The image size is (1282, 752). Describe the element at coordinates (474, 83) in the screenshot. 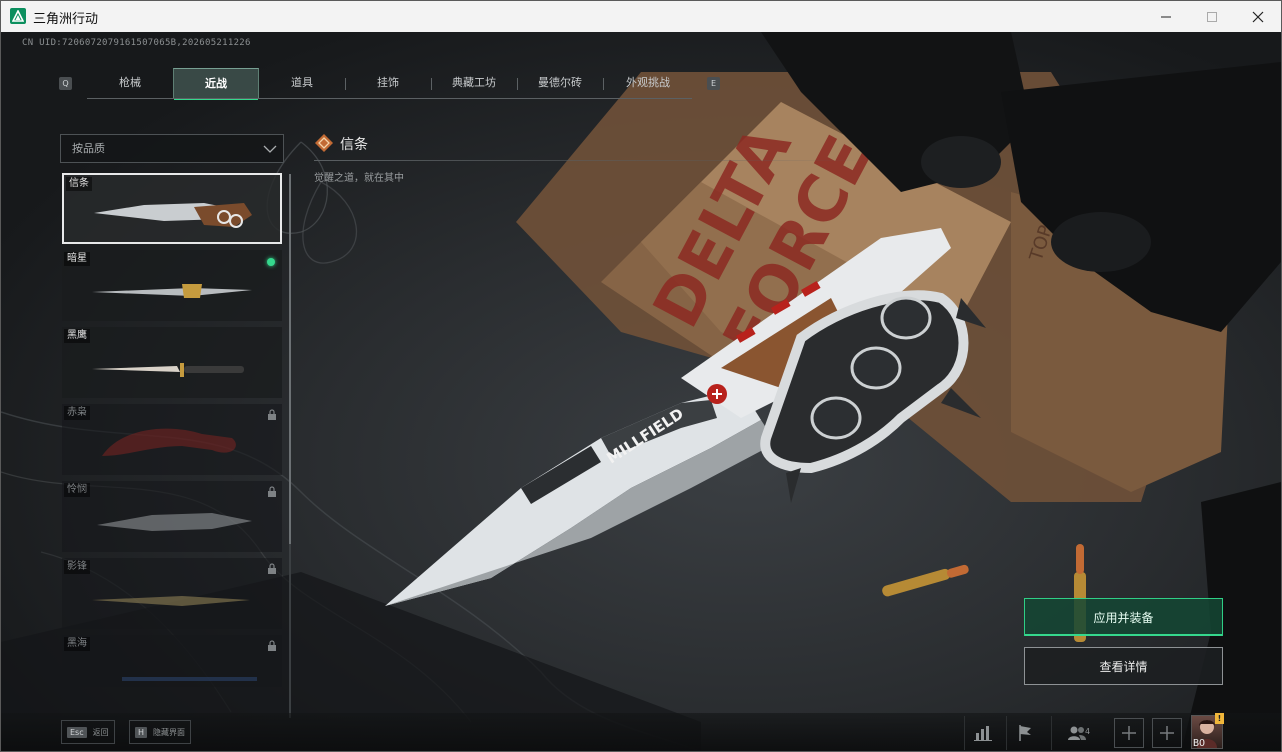

I see `tab-collection-workshop: 典藏工坊` at that location.